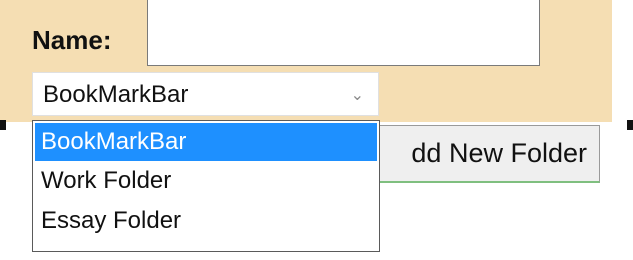  I want to click on name-label: Name:, so click(72, 40).